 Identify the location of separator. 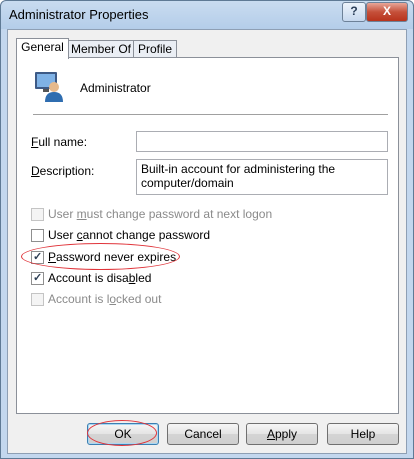
(210, 114).